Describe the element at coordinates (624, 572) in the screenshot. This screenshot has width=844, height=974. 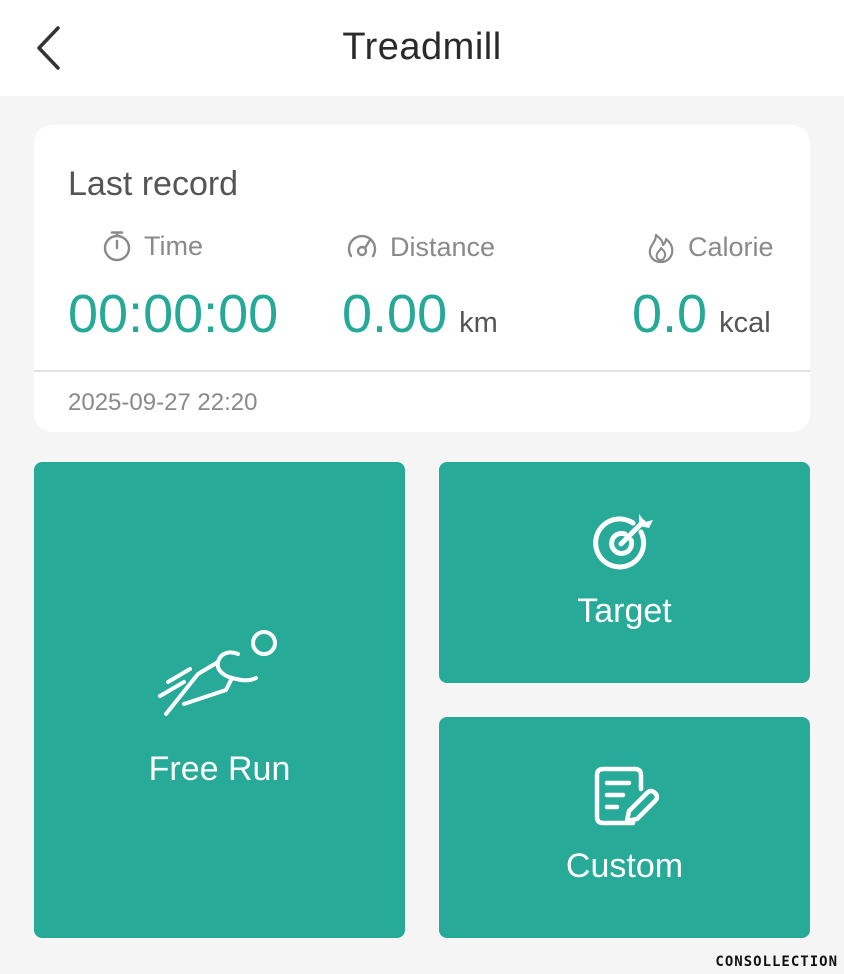
I see `target-button: Target` at that location.